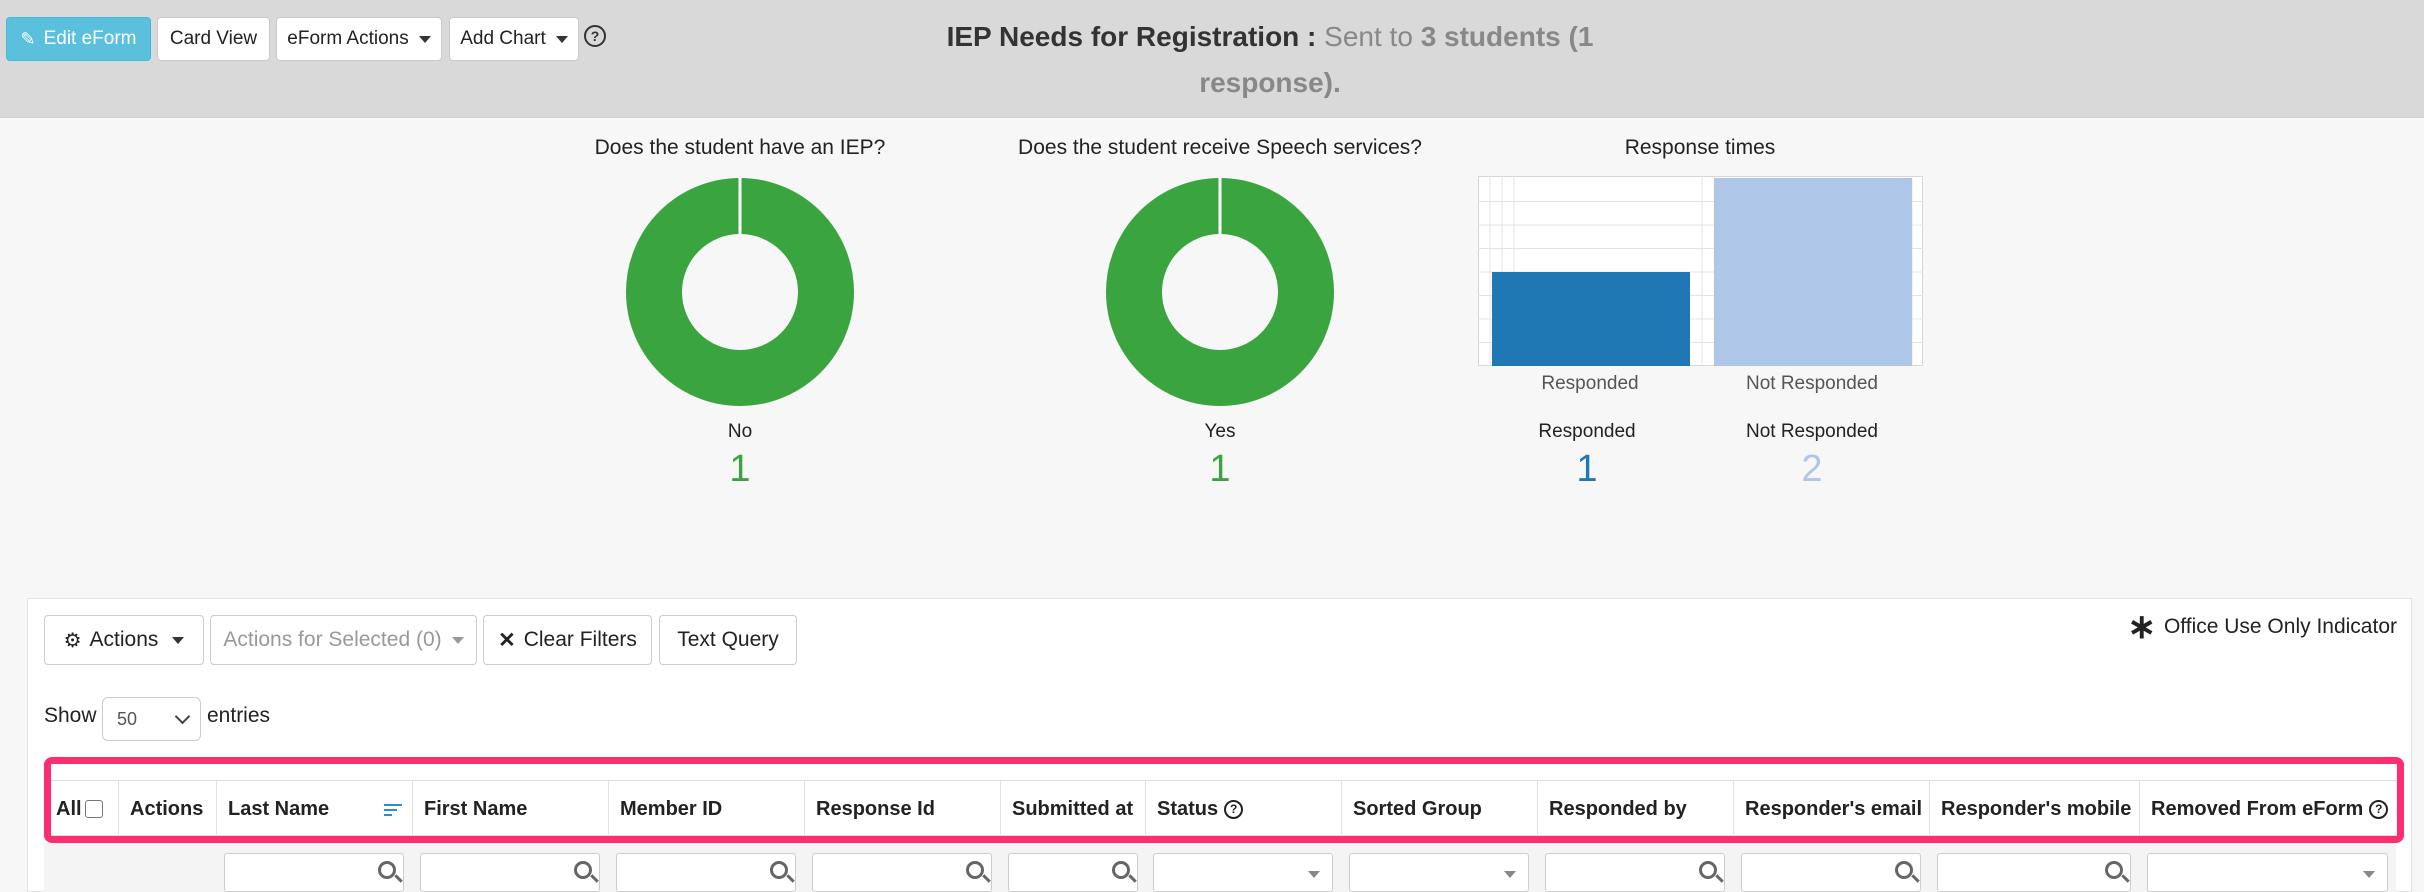  I want to click on text-query-button: Text Query, so click(728, 640).